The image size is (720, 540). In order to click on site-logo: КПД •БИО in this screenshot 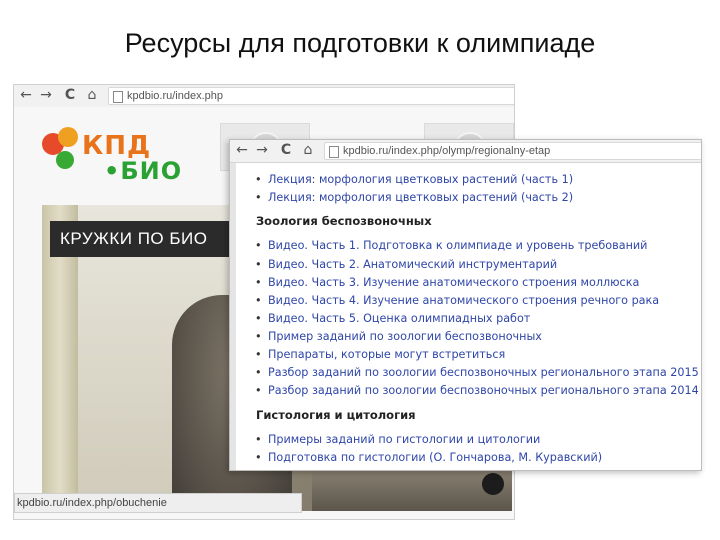, I will do `click(127, 157)`.